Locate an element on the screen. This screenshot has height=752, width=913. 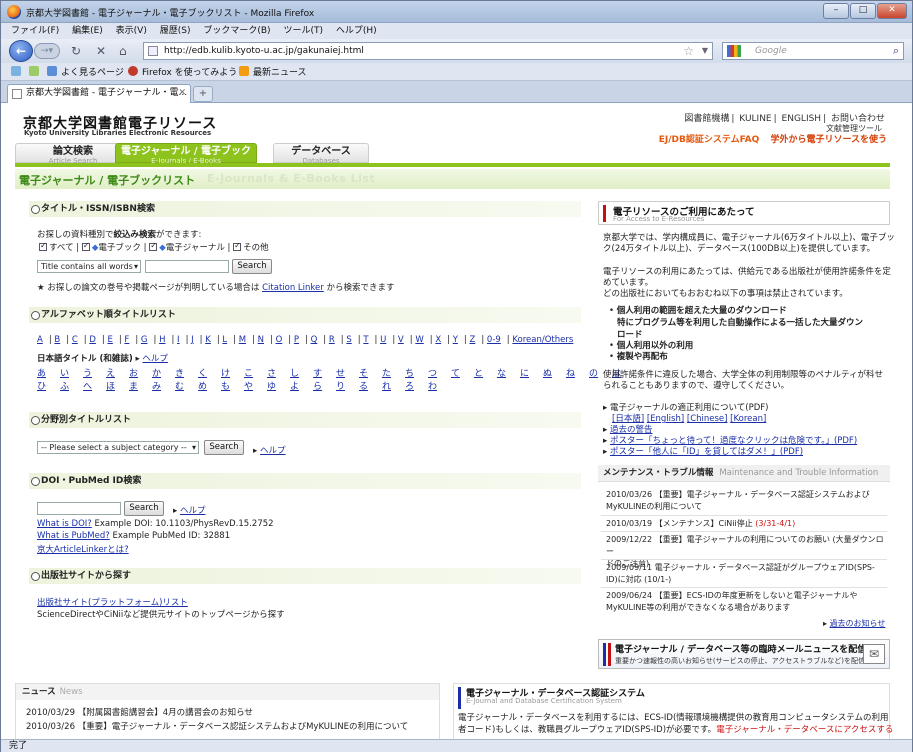
alpha-link-o: O is located at coordinates (279, 340).